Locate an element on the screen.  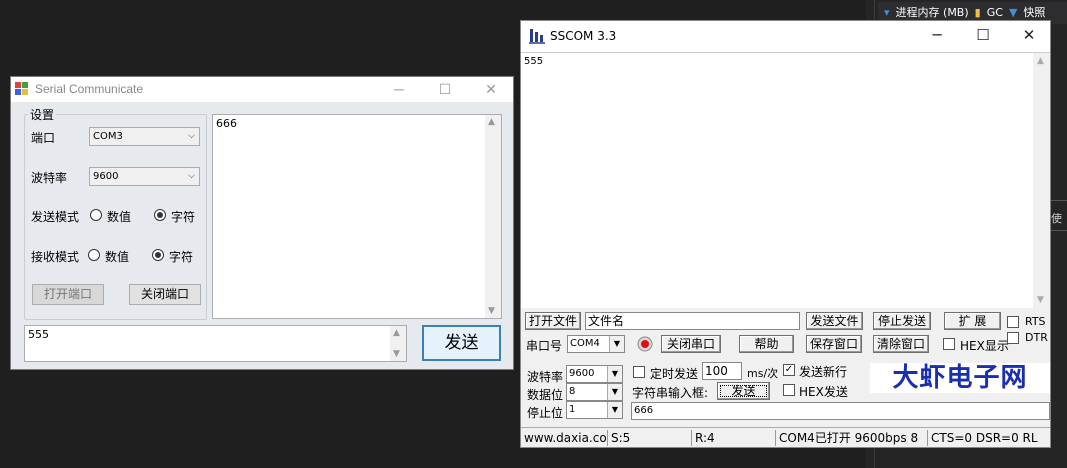
send-mode-char-radio is located at coordinates (160, 215).